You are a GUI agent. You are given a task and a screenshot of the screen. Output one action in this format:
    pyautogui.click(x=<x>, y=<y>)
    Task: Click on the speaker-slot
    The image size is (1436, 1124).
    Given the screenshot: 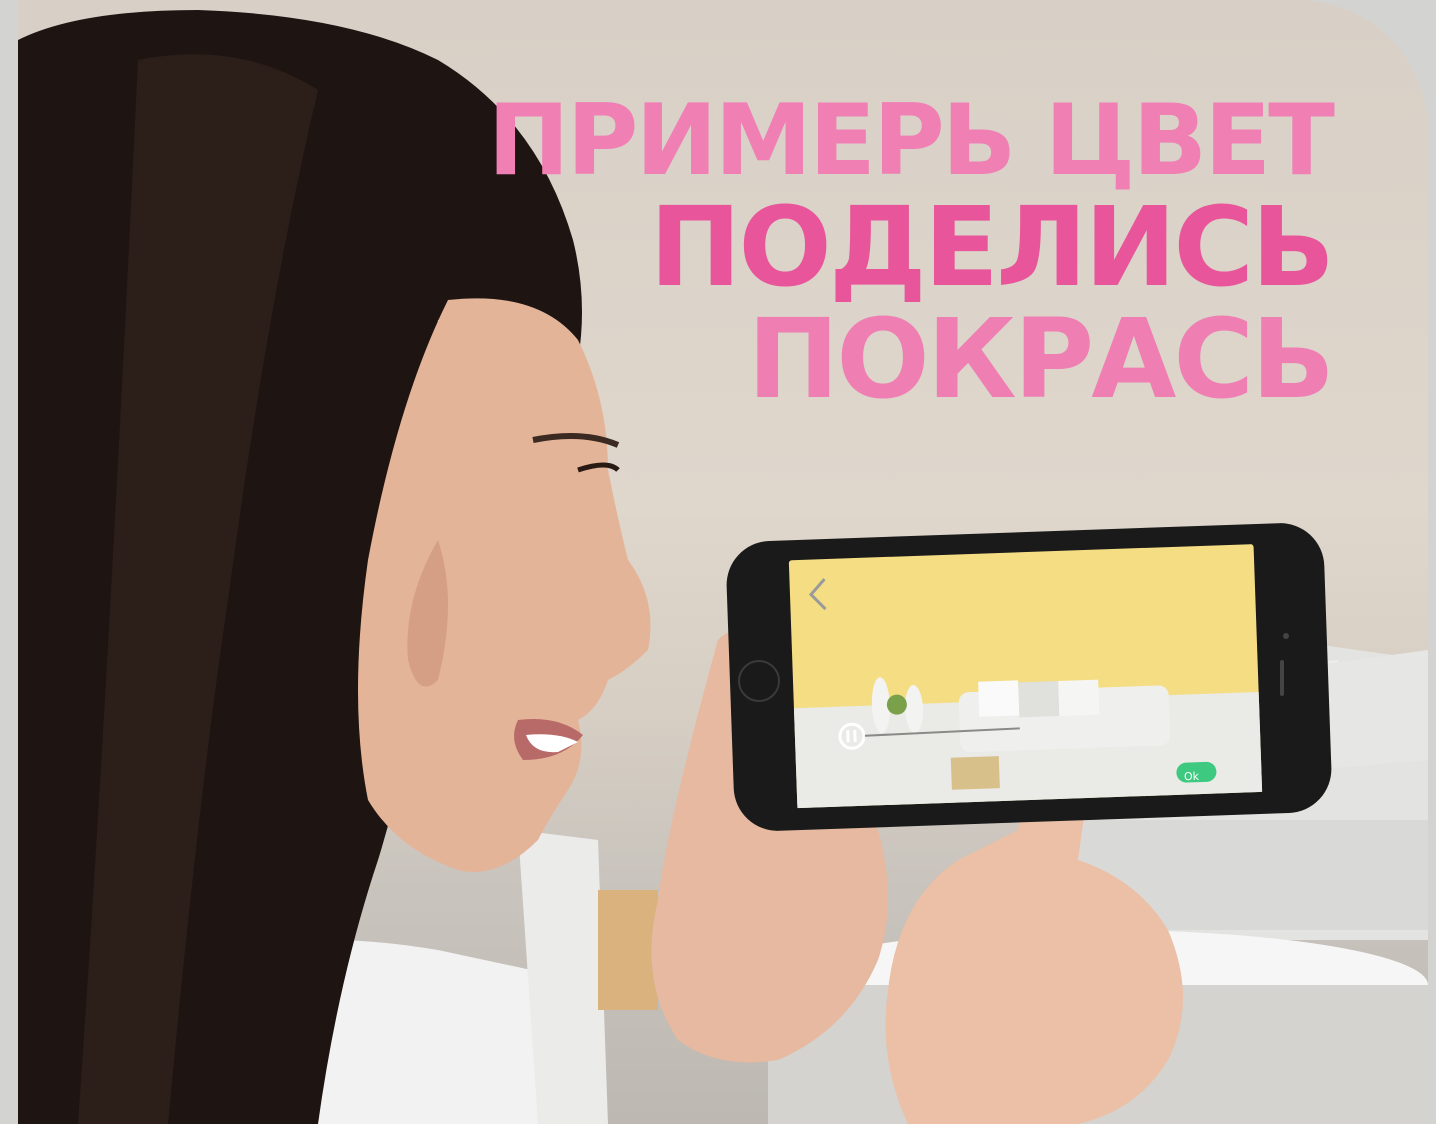 What is the action you would take?
    pyautogui.click(x=1282, y=678)
    